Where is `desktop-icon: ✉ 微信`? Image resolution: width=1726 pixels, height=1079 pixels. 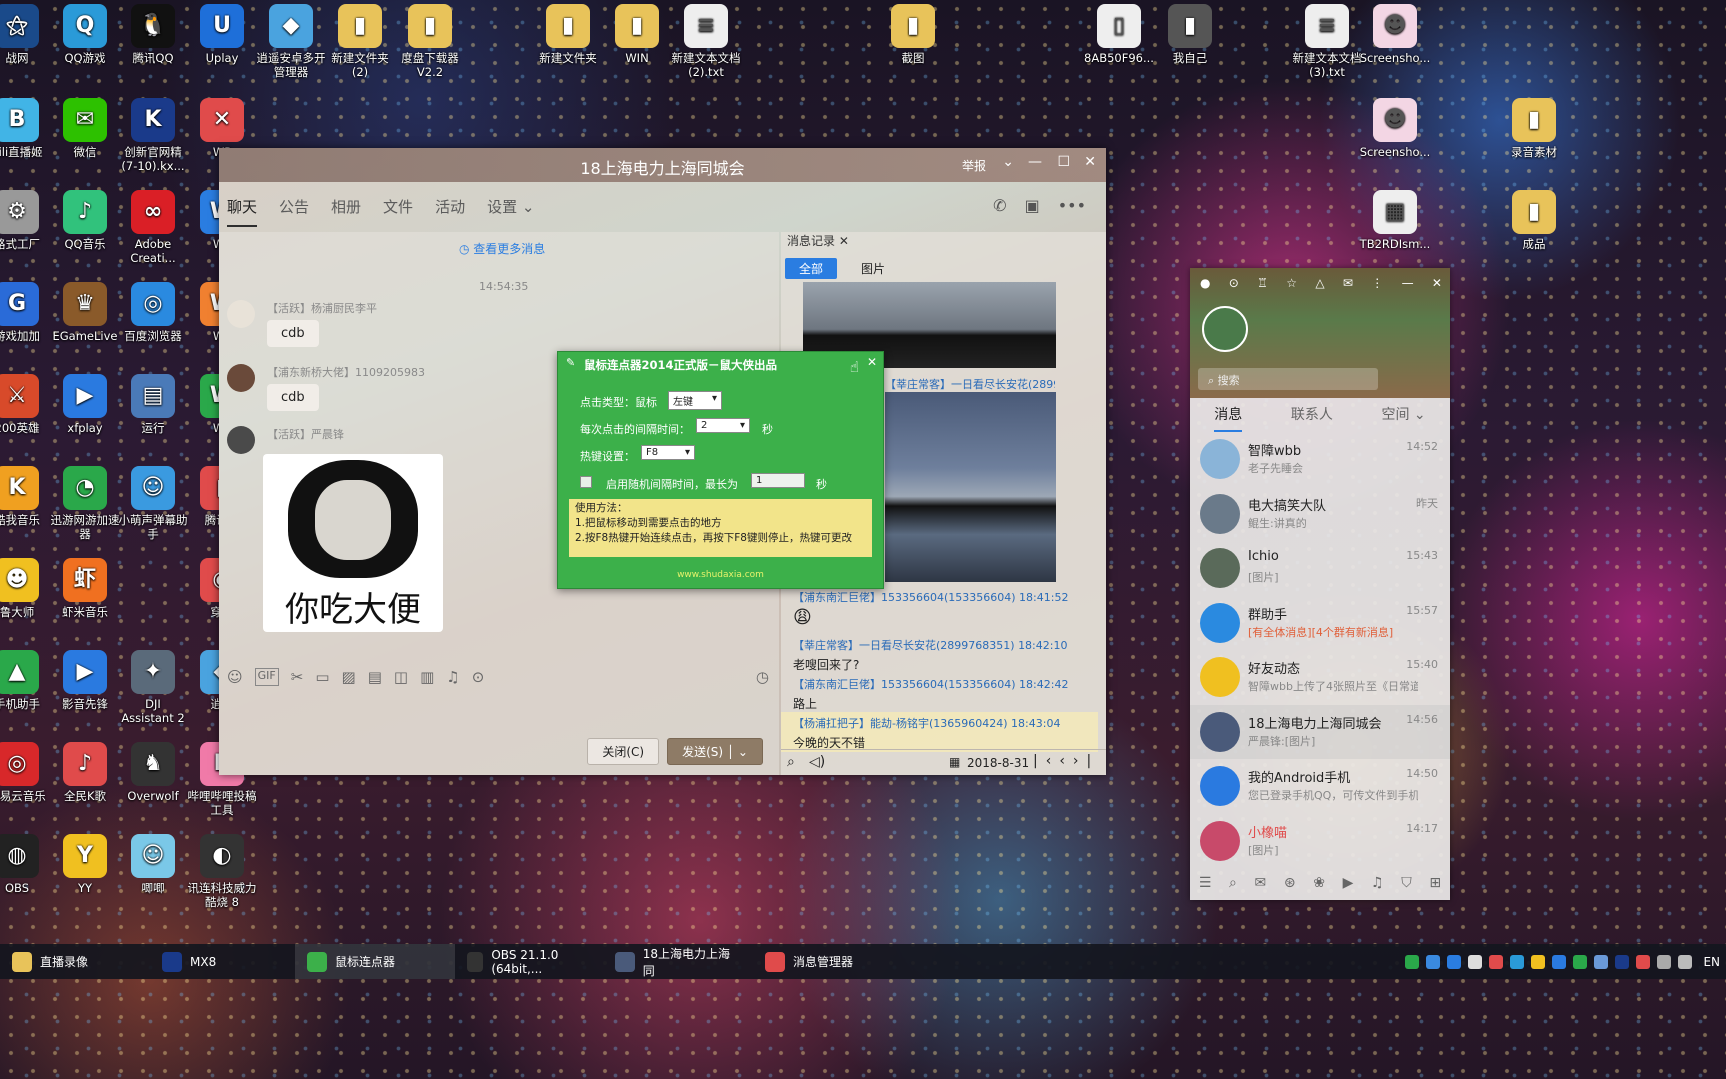 desktop-icon: ✉ 微信 is located at coordinates (85, 128).